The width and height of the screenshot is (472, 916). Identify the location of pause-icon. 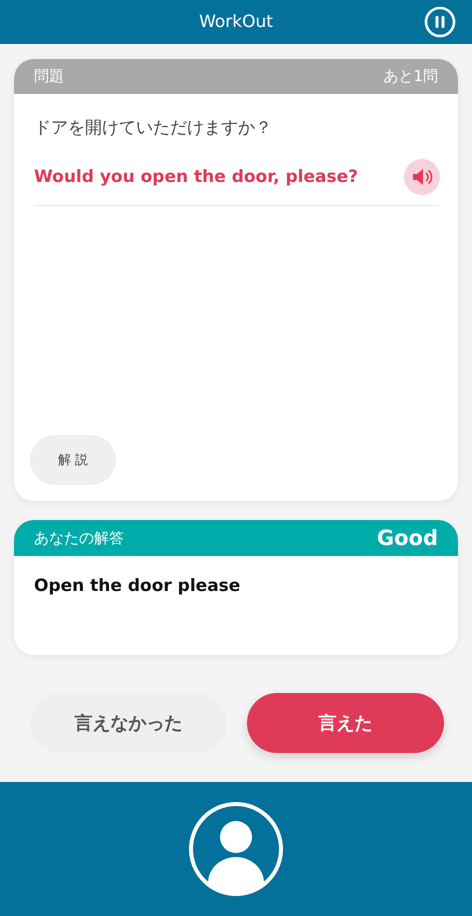
(440, 22).